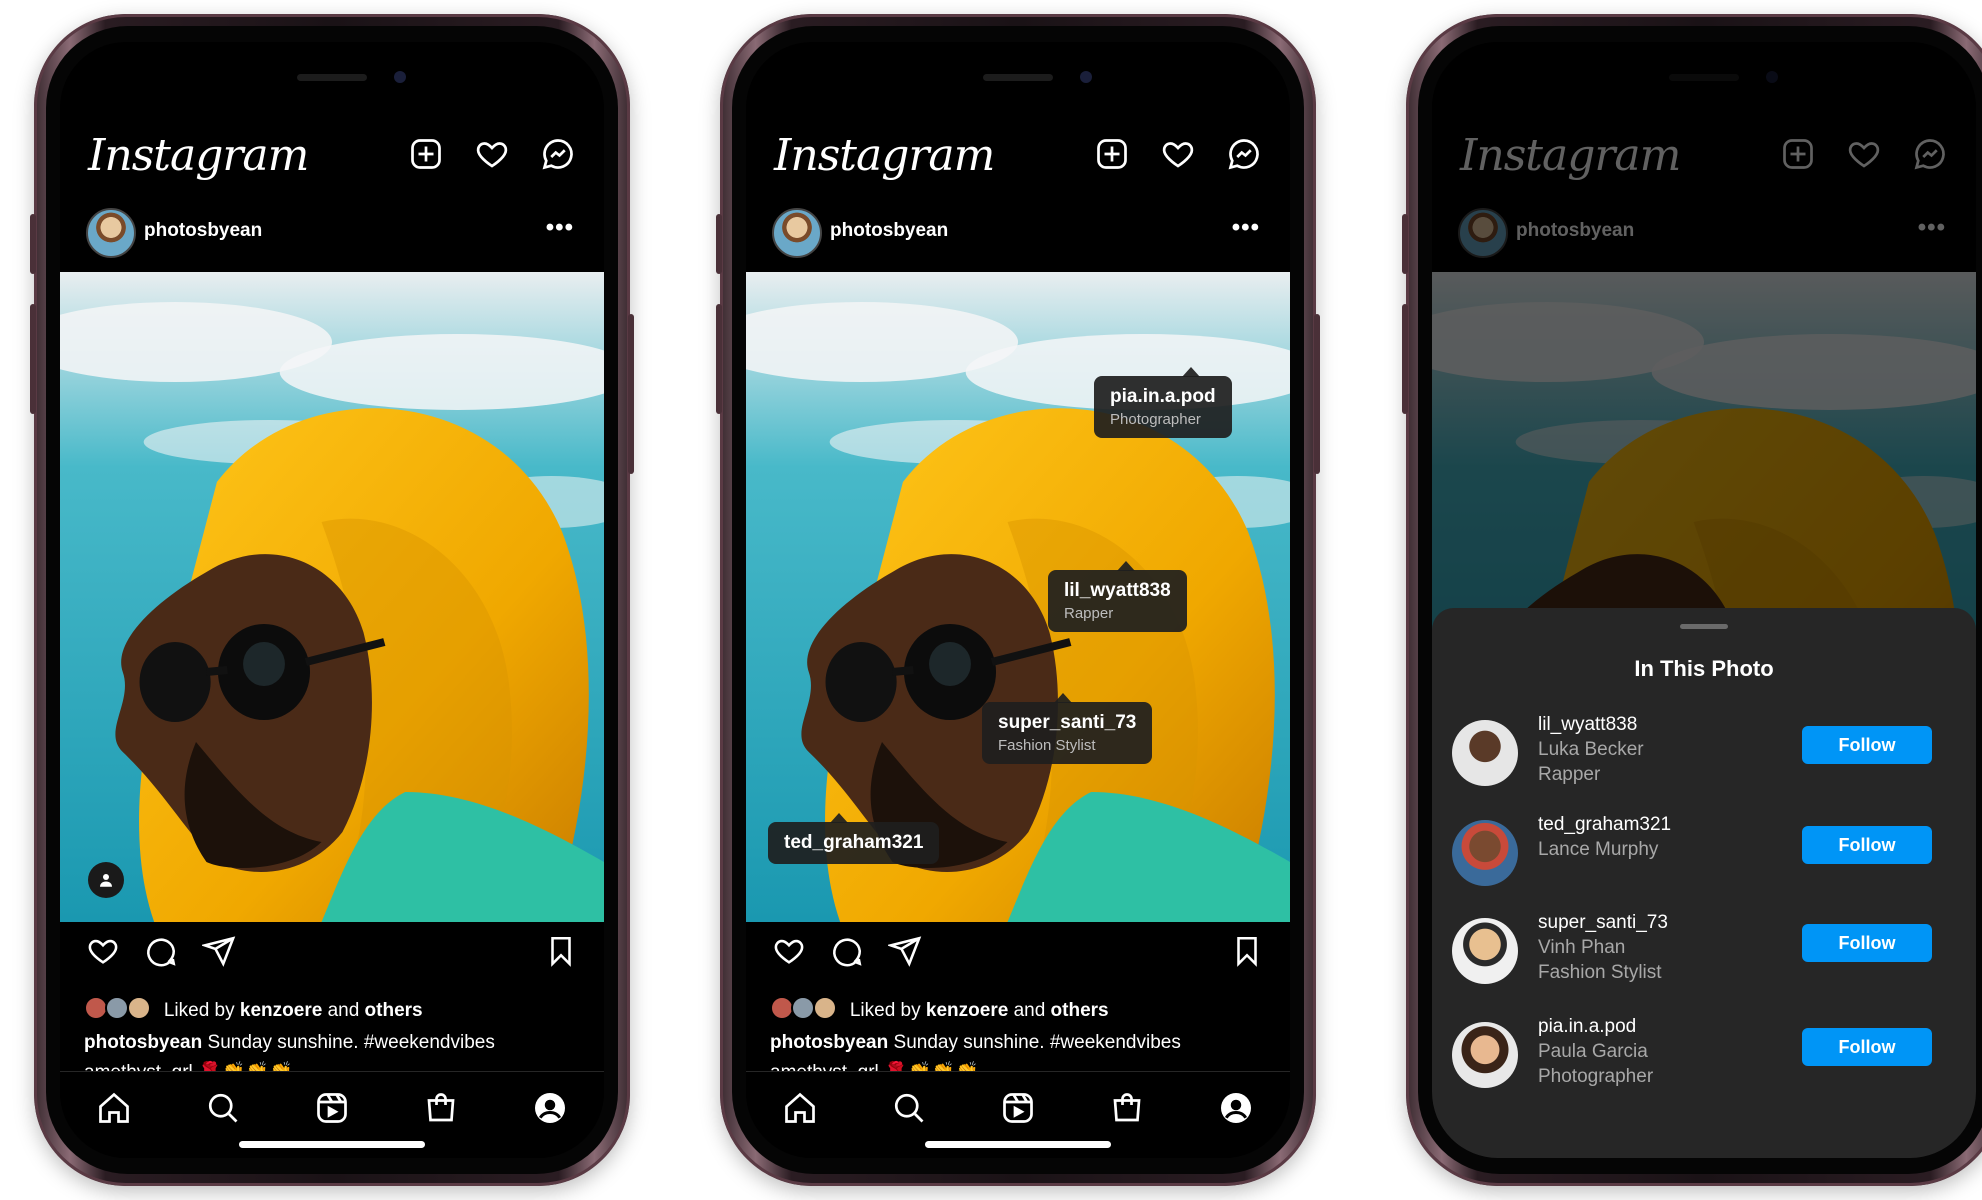  I want to click on sheet-grabber, so click(1704, 626).